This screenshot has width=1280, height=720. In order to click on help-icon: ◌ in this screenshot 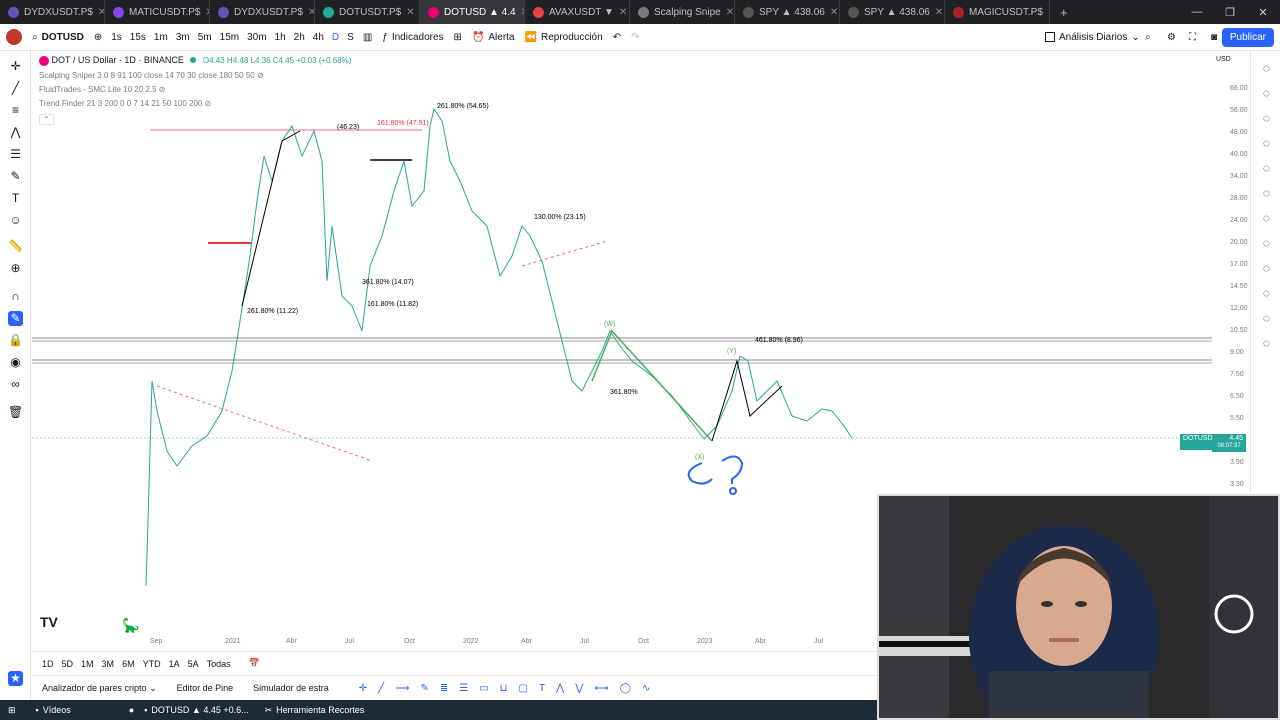, I will do `click(1266, 293)`.